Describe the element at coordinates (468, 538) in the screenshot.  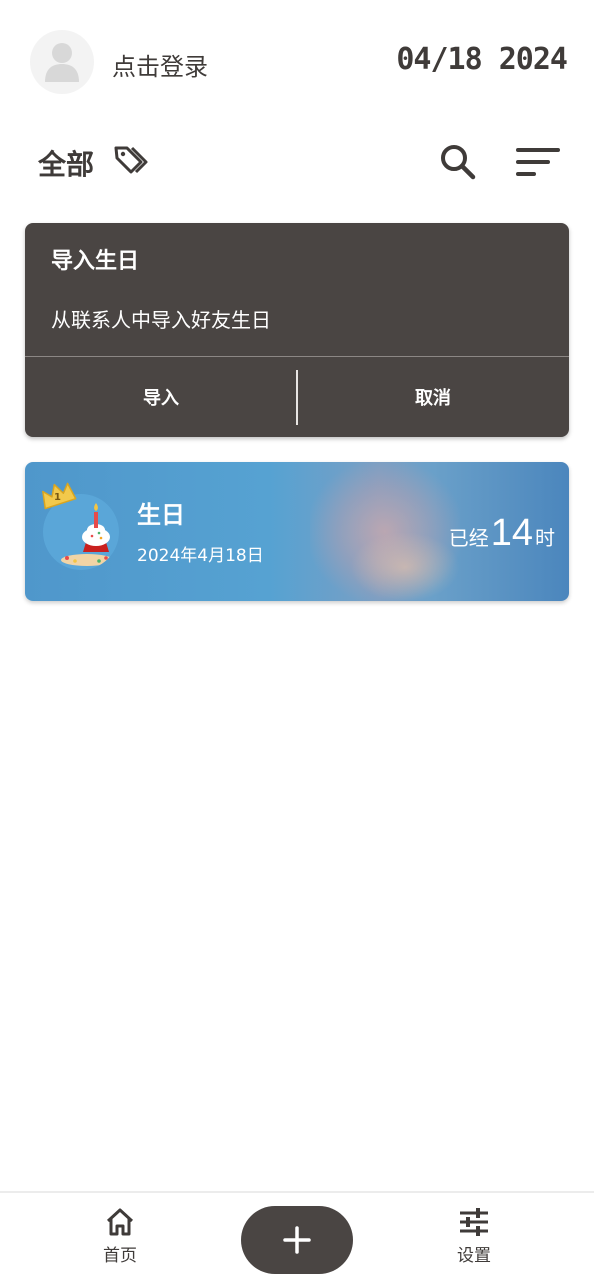
I see `elapsed-prefix: 已经` at that location.